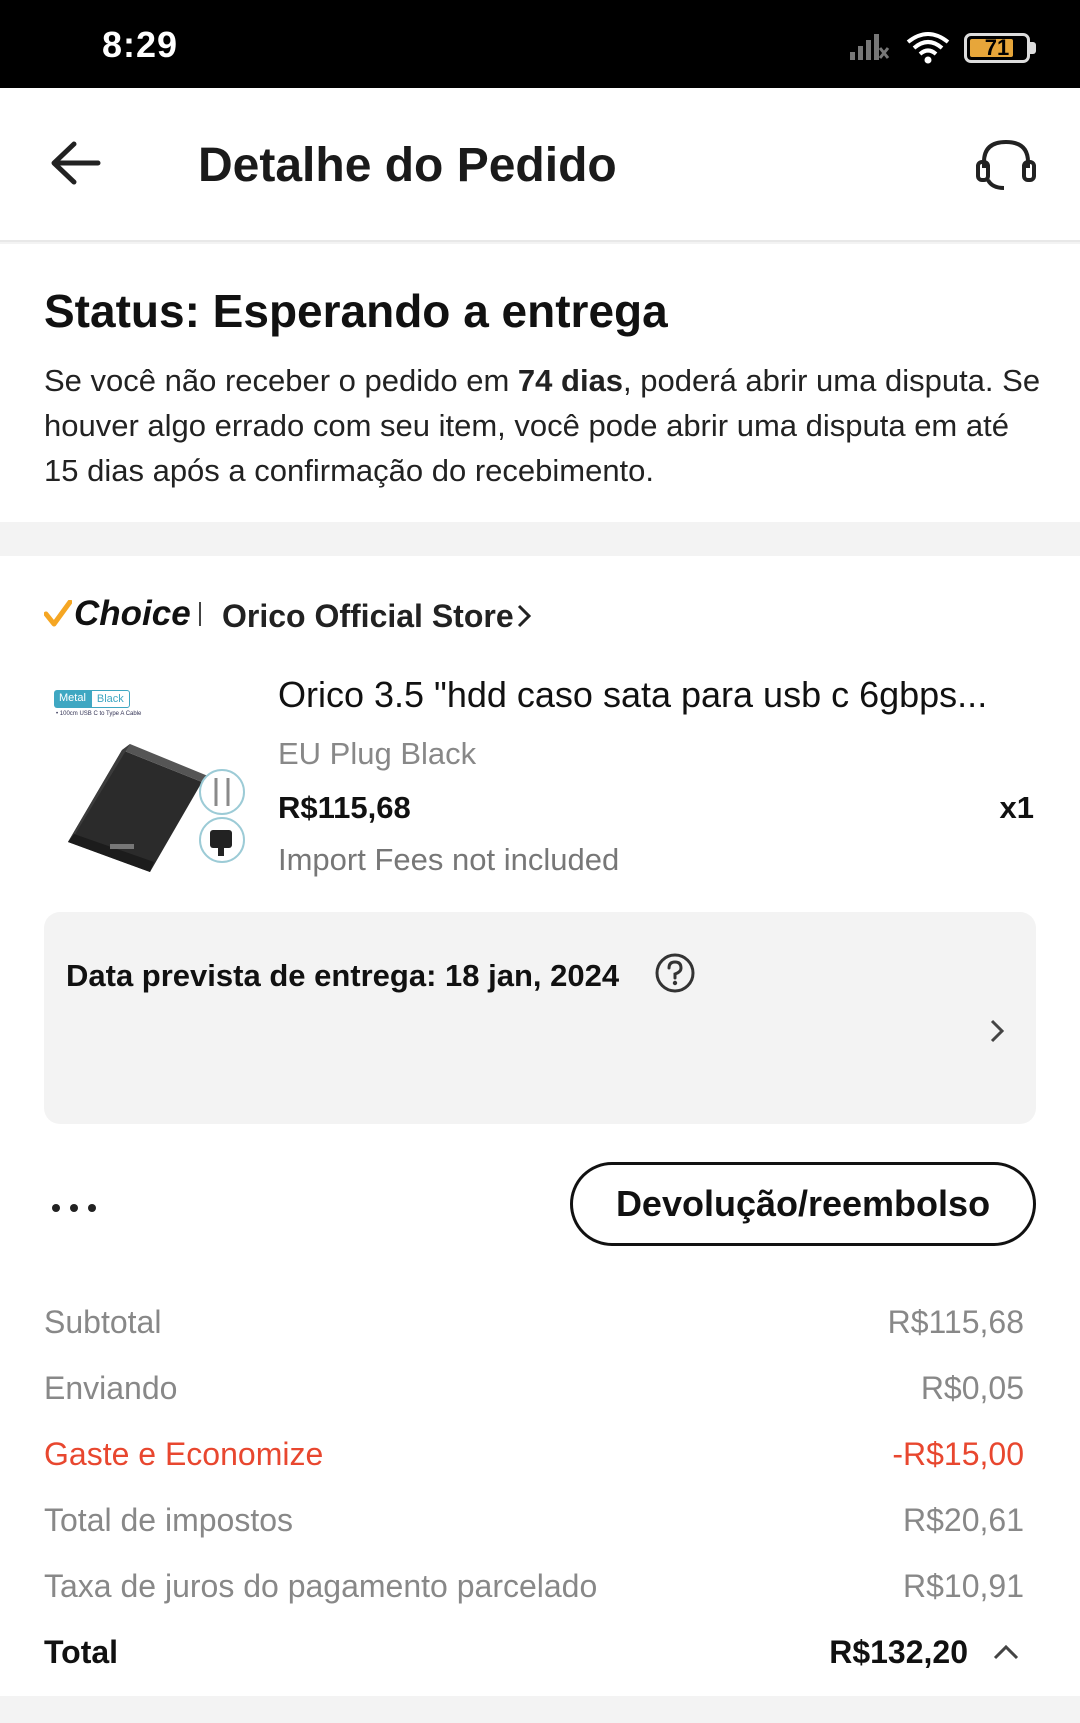 The width and height of the screenshot is (1080, 1723). I want to click on import-fees-note: Import Fees not included, so click(449, 859).